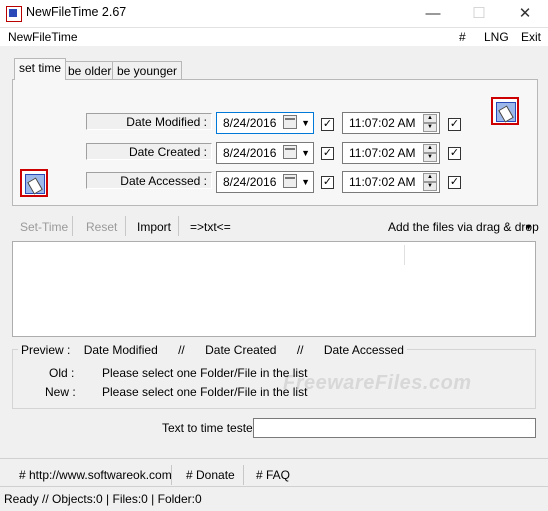  I want to click on date-created-time-spinner: 11:07:02 AM ▲ ▼, so click(391, 153).